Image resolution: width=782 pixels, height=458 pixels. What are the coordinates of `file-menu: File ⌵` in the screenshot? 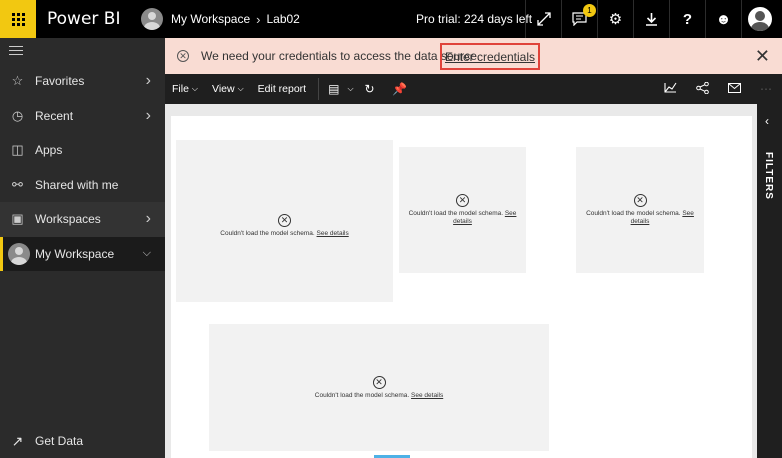 It's located at (185, 89).